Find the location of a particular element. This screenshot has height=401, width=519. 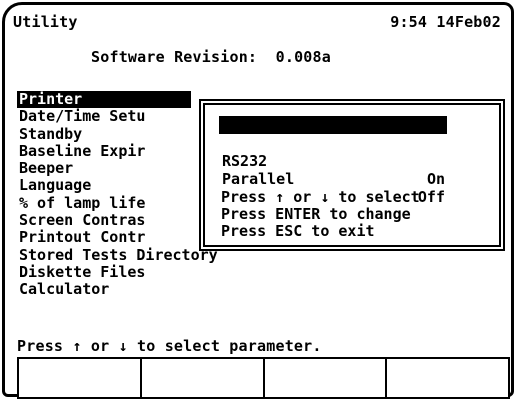

menu-item-printer: Printer is located at coordinates (104, 99).